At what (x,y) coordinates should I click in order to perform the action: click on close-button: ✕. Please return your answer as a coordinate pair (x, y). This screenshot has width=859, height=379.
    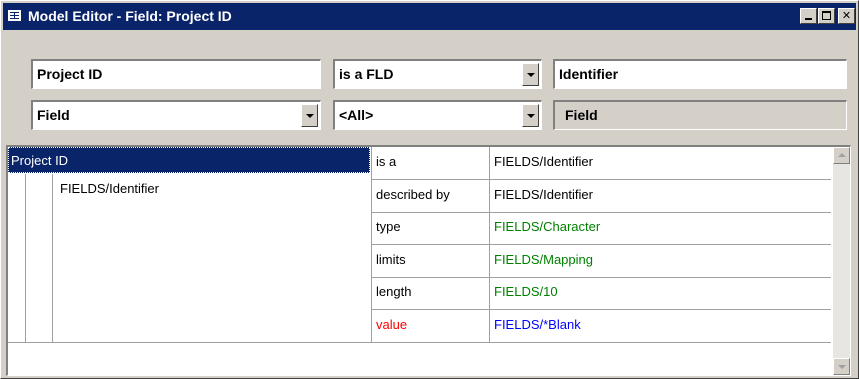
    Looking at the image, I should click on (846, 16).